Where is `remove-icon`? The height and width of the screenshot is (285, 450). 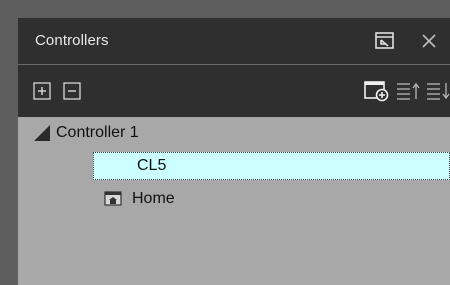
remove-icon is located at coordinates (72, 91).